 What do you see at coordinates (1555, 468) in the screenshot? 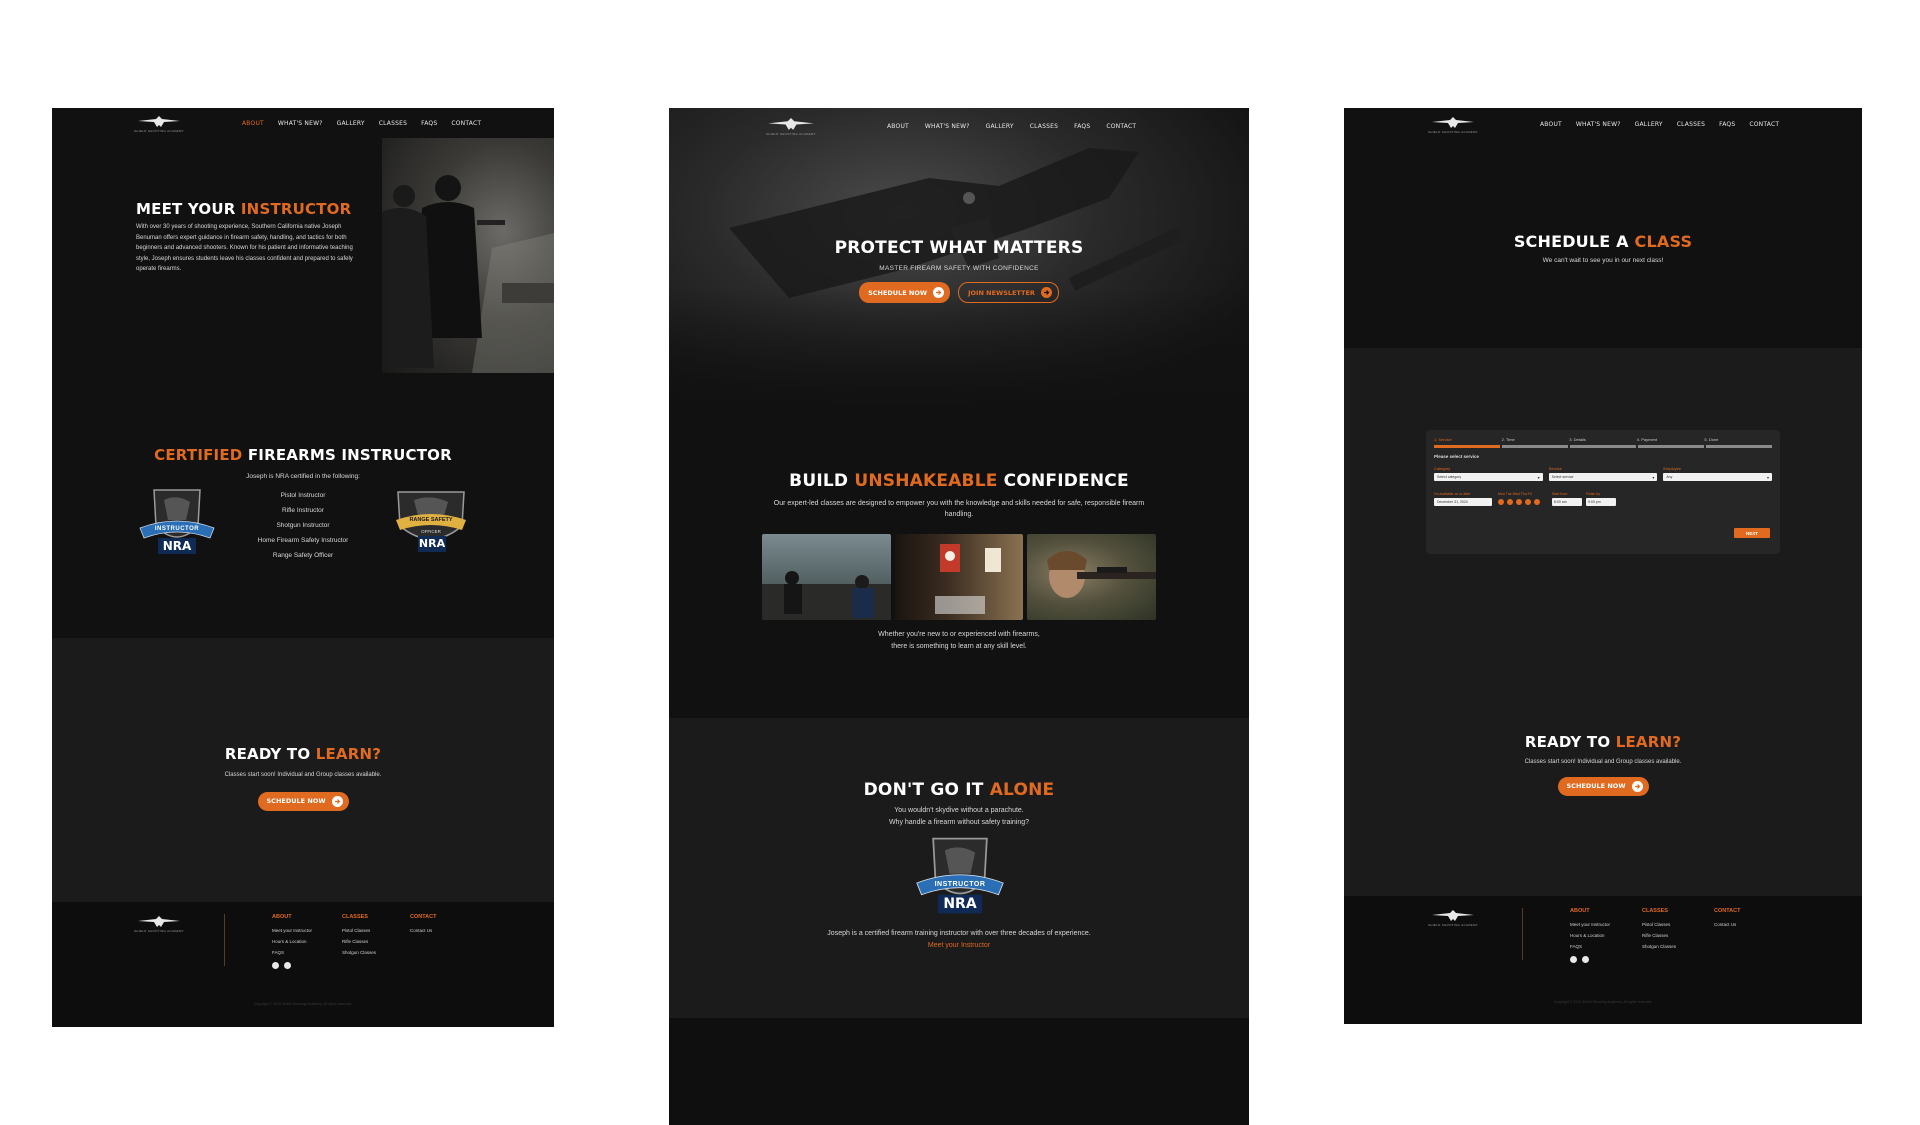
I see `service-label: Service` at bounding box center [1555, 468].